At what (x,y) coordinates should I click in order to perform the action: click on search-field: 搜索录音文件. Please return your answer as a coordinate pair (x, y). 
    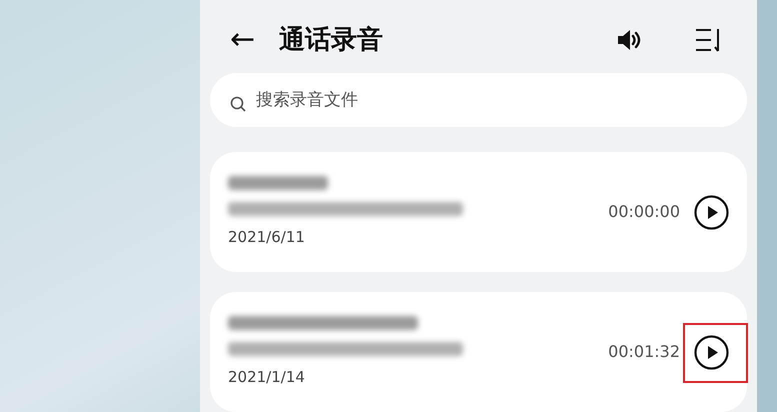
    Looking at the image, I should click on (478, 99).